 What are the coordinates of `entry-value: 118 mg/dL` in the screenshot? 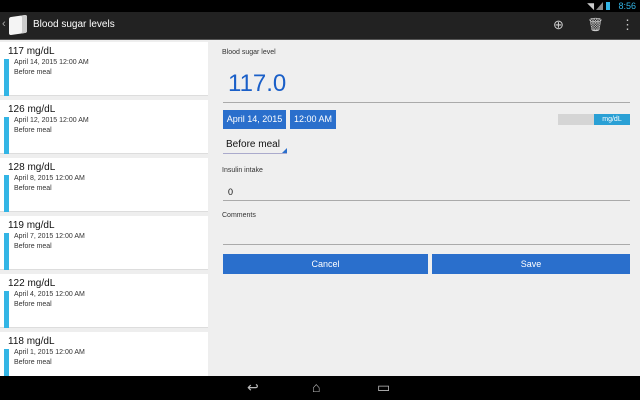 It's located at (31, 341).